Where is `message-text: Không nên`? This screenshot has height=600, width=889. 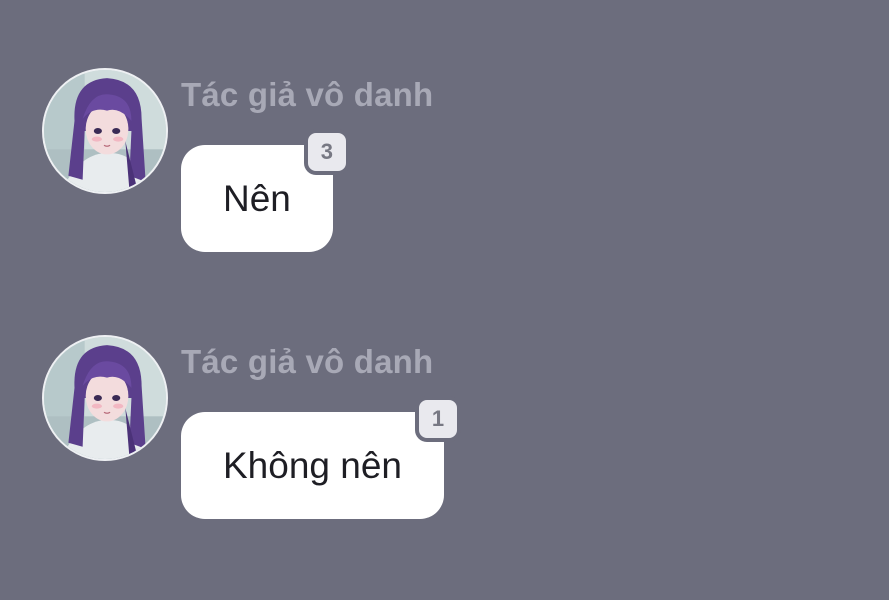 message-text: Không nên is located at coordinates (313, 465).